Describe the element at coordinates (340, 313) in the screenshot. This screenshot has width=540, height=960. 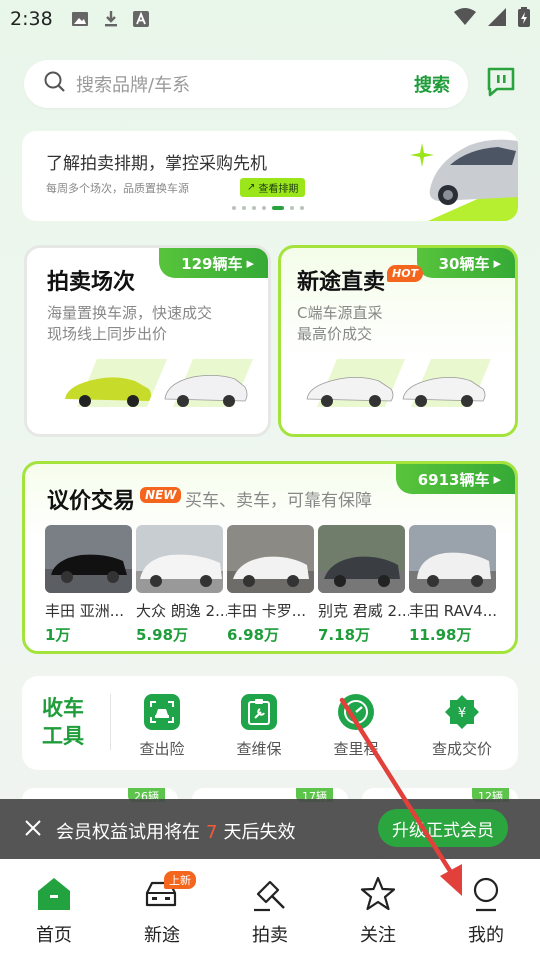
I see `direct-desc-1: C端车源直采` at that location.